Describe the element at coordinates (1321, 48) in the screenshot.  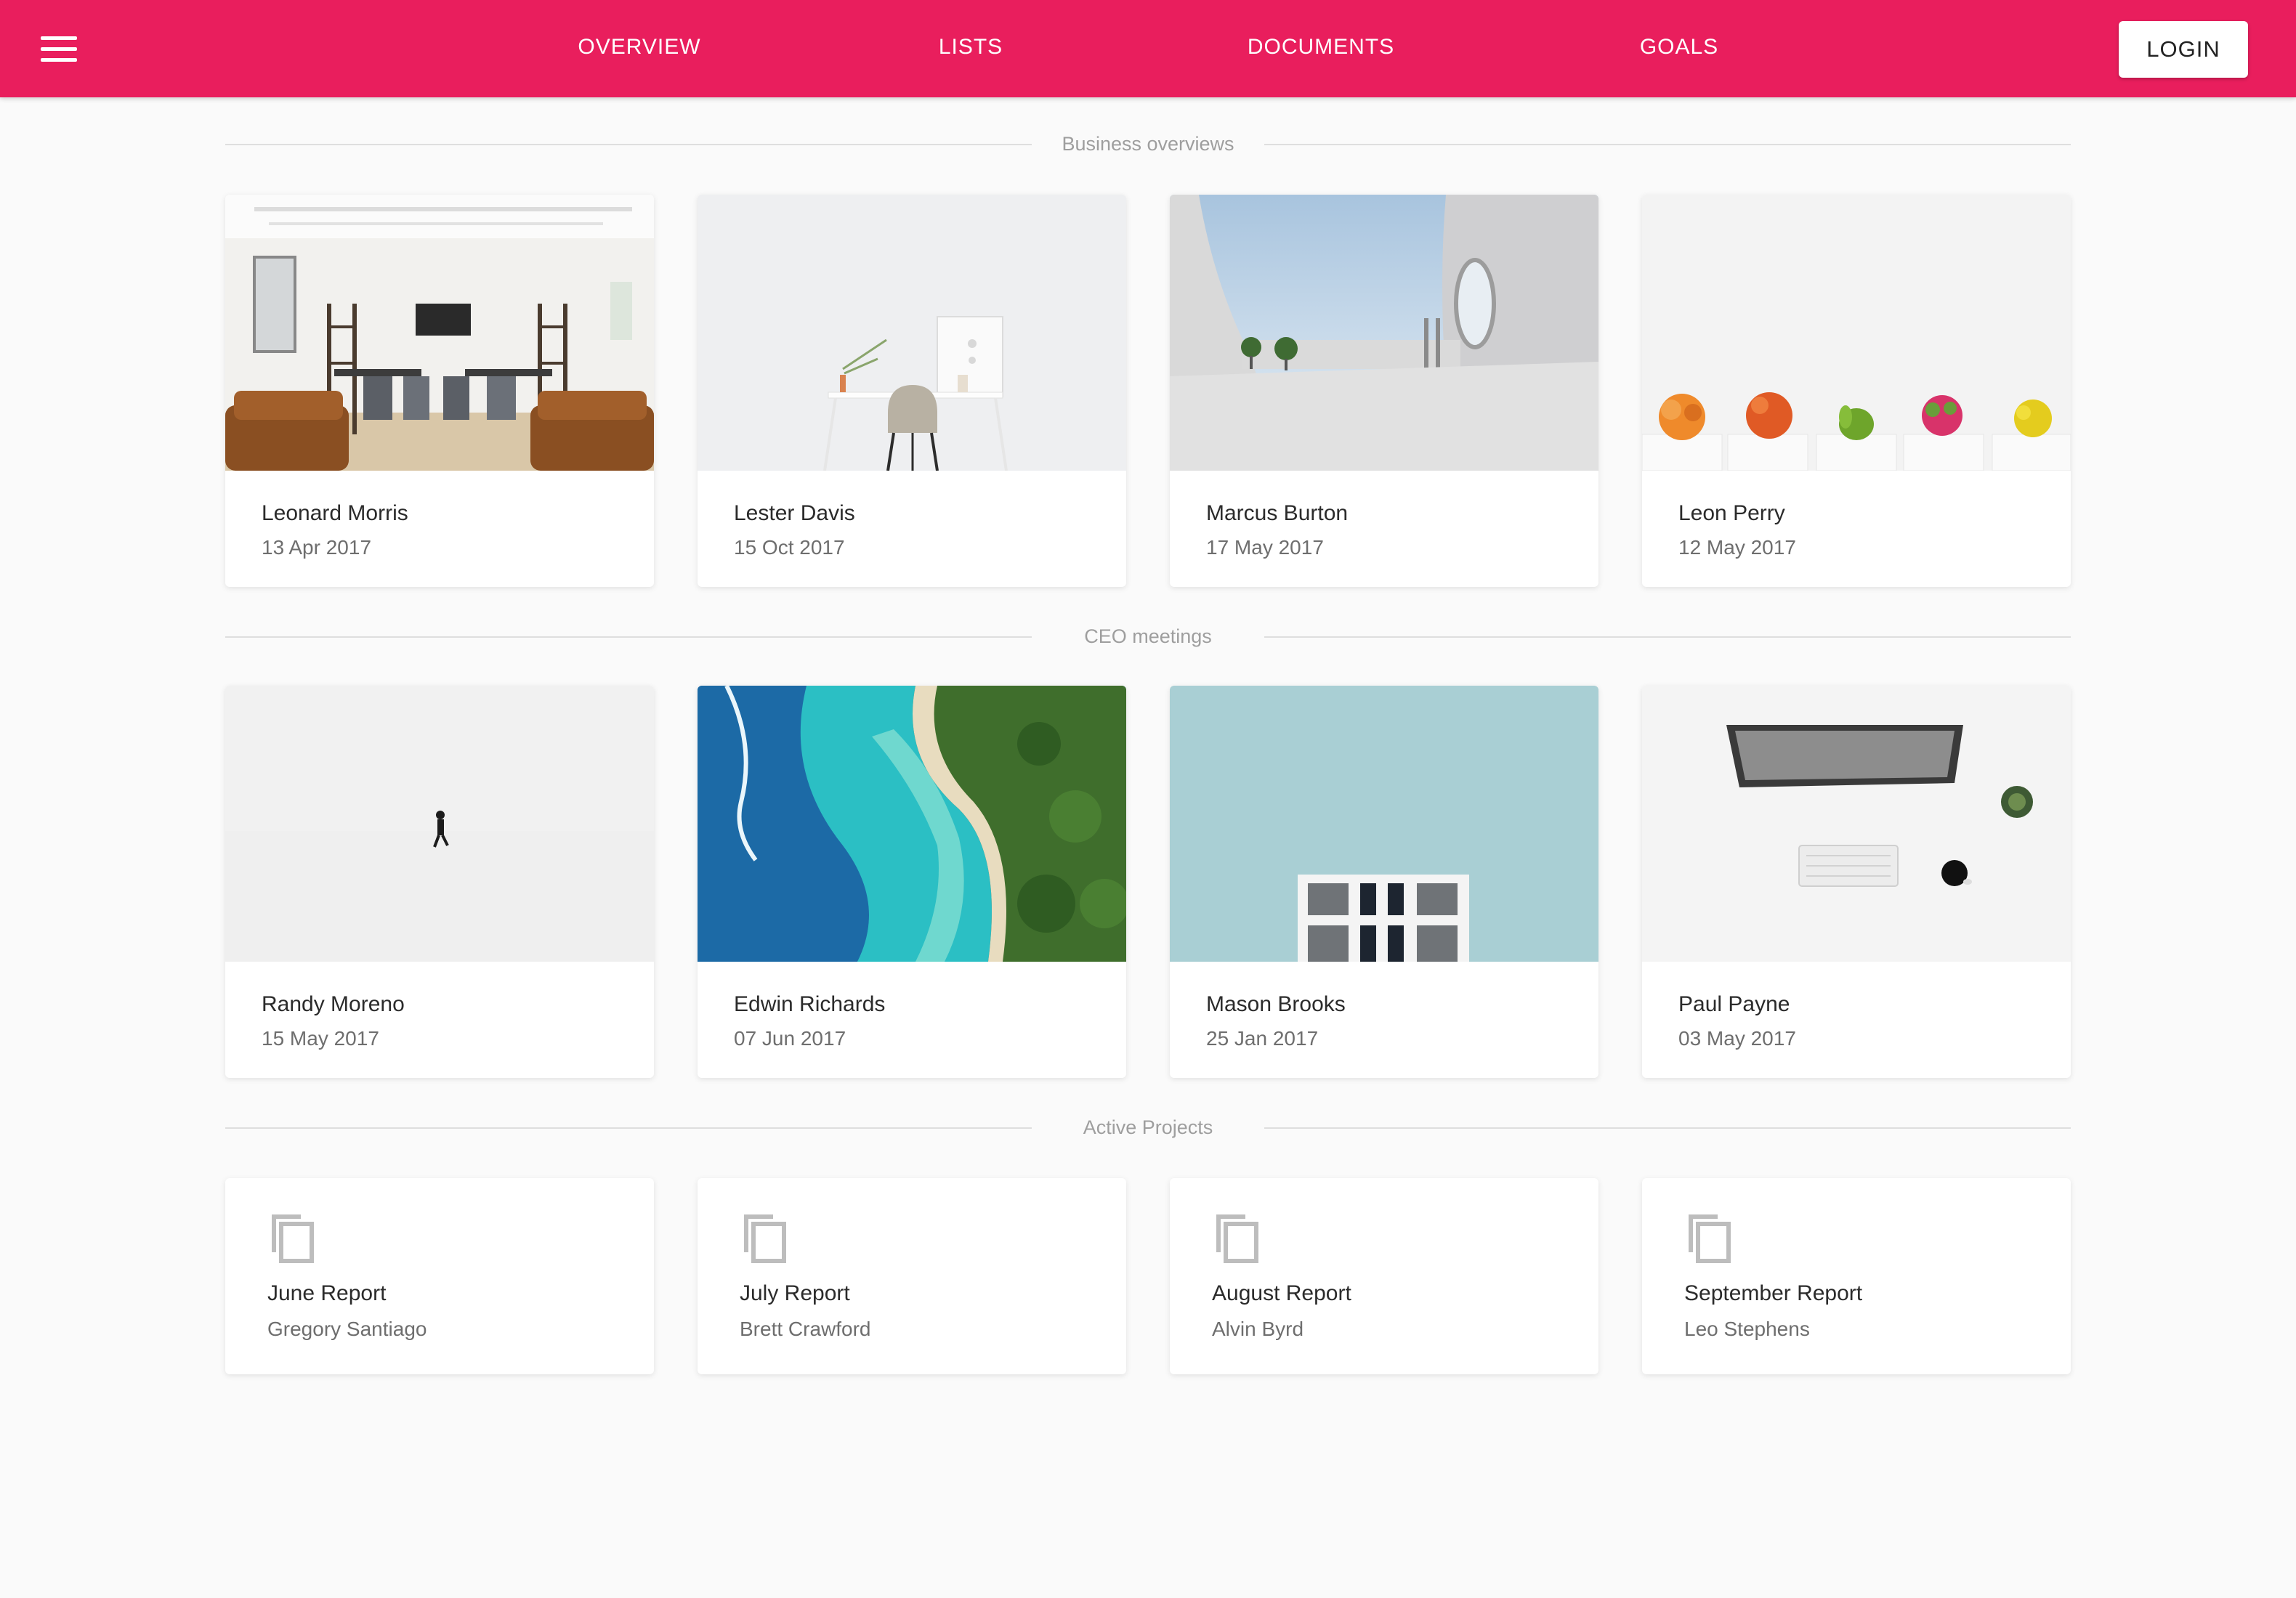
I see `nav-documents: DOCUMENTS` at that location.